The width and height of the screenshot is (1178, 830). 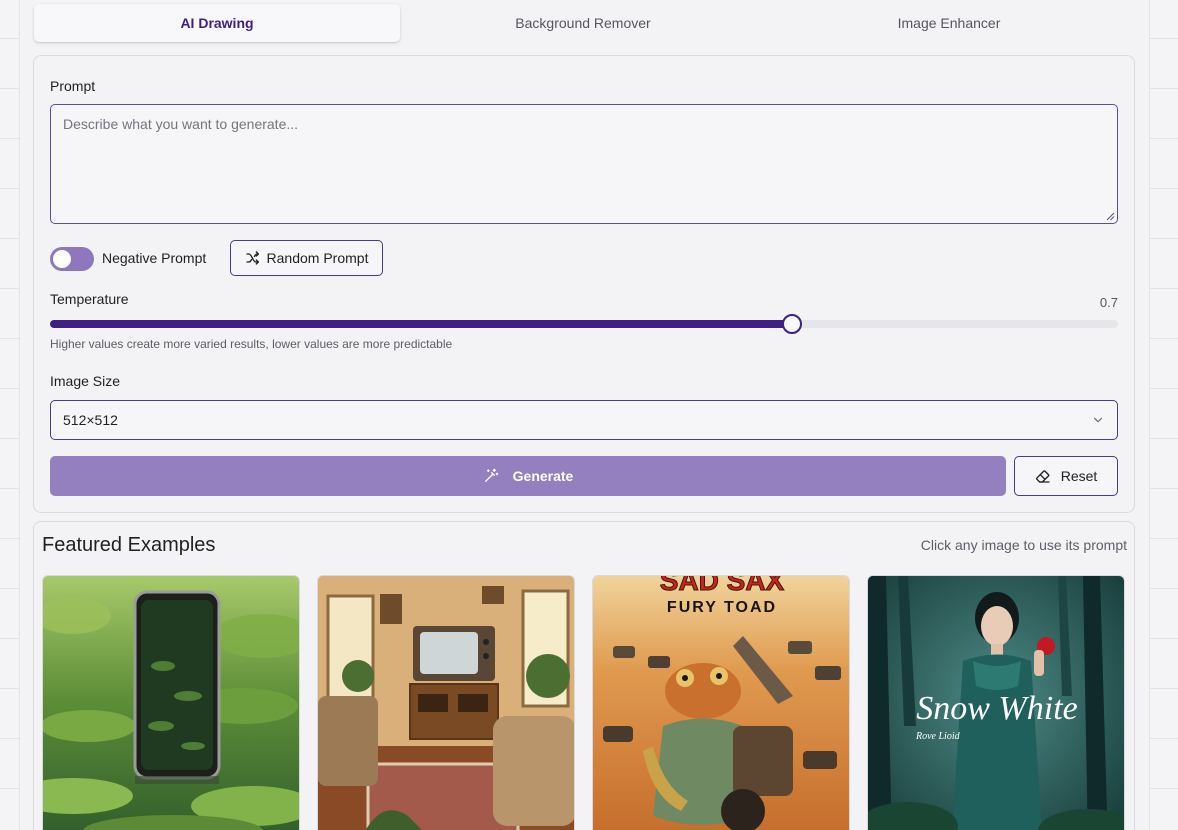 What do you see at coordinates (1079, 476) in the screenshot?
I see `reset-label: Reset` at bounding box center [1079, 476].